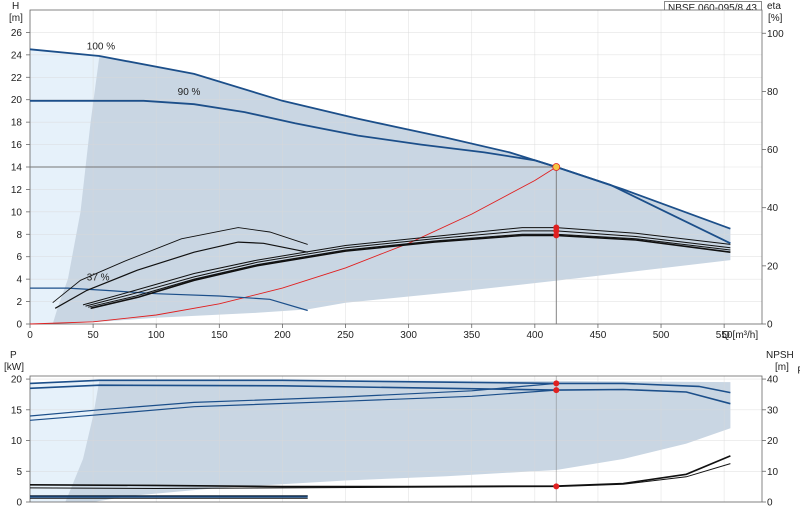 The height and width of the screenshot is (520, 800). What do you see at coordinates (98, 277) in the screenshot?
I see `speed-label: 37 %` at bounding box center [98, 277].